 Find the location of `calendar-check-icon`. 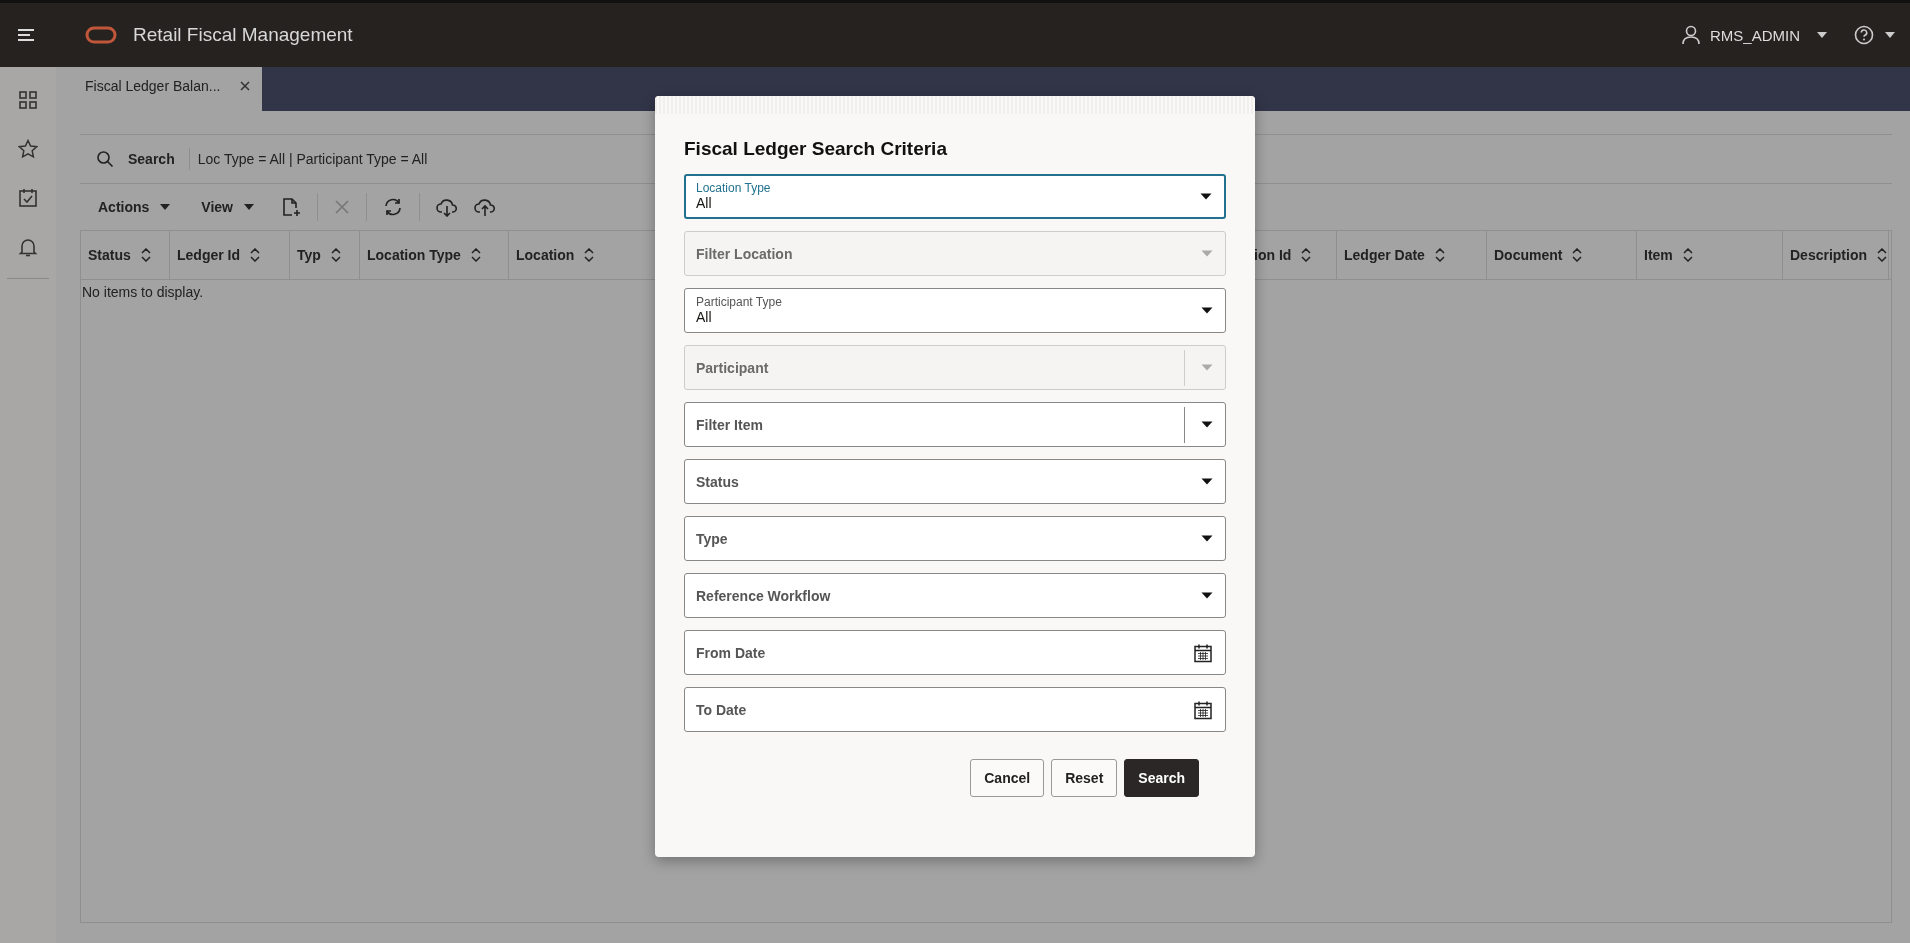

calendar-check-icon is located at coordinates (28, 198).